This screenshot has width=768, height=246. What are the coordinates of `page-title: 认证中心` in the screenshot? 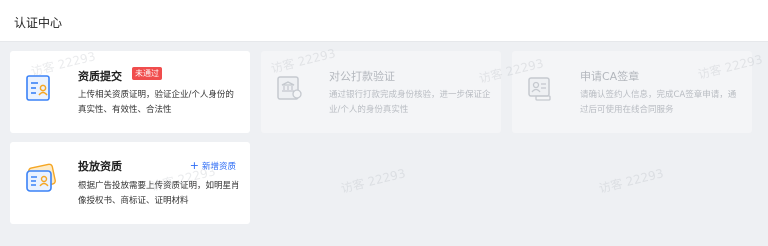 It's located at (38, 23).